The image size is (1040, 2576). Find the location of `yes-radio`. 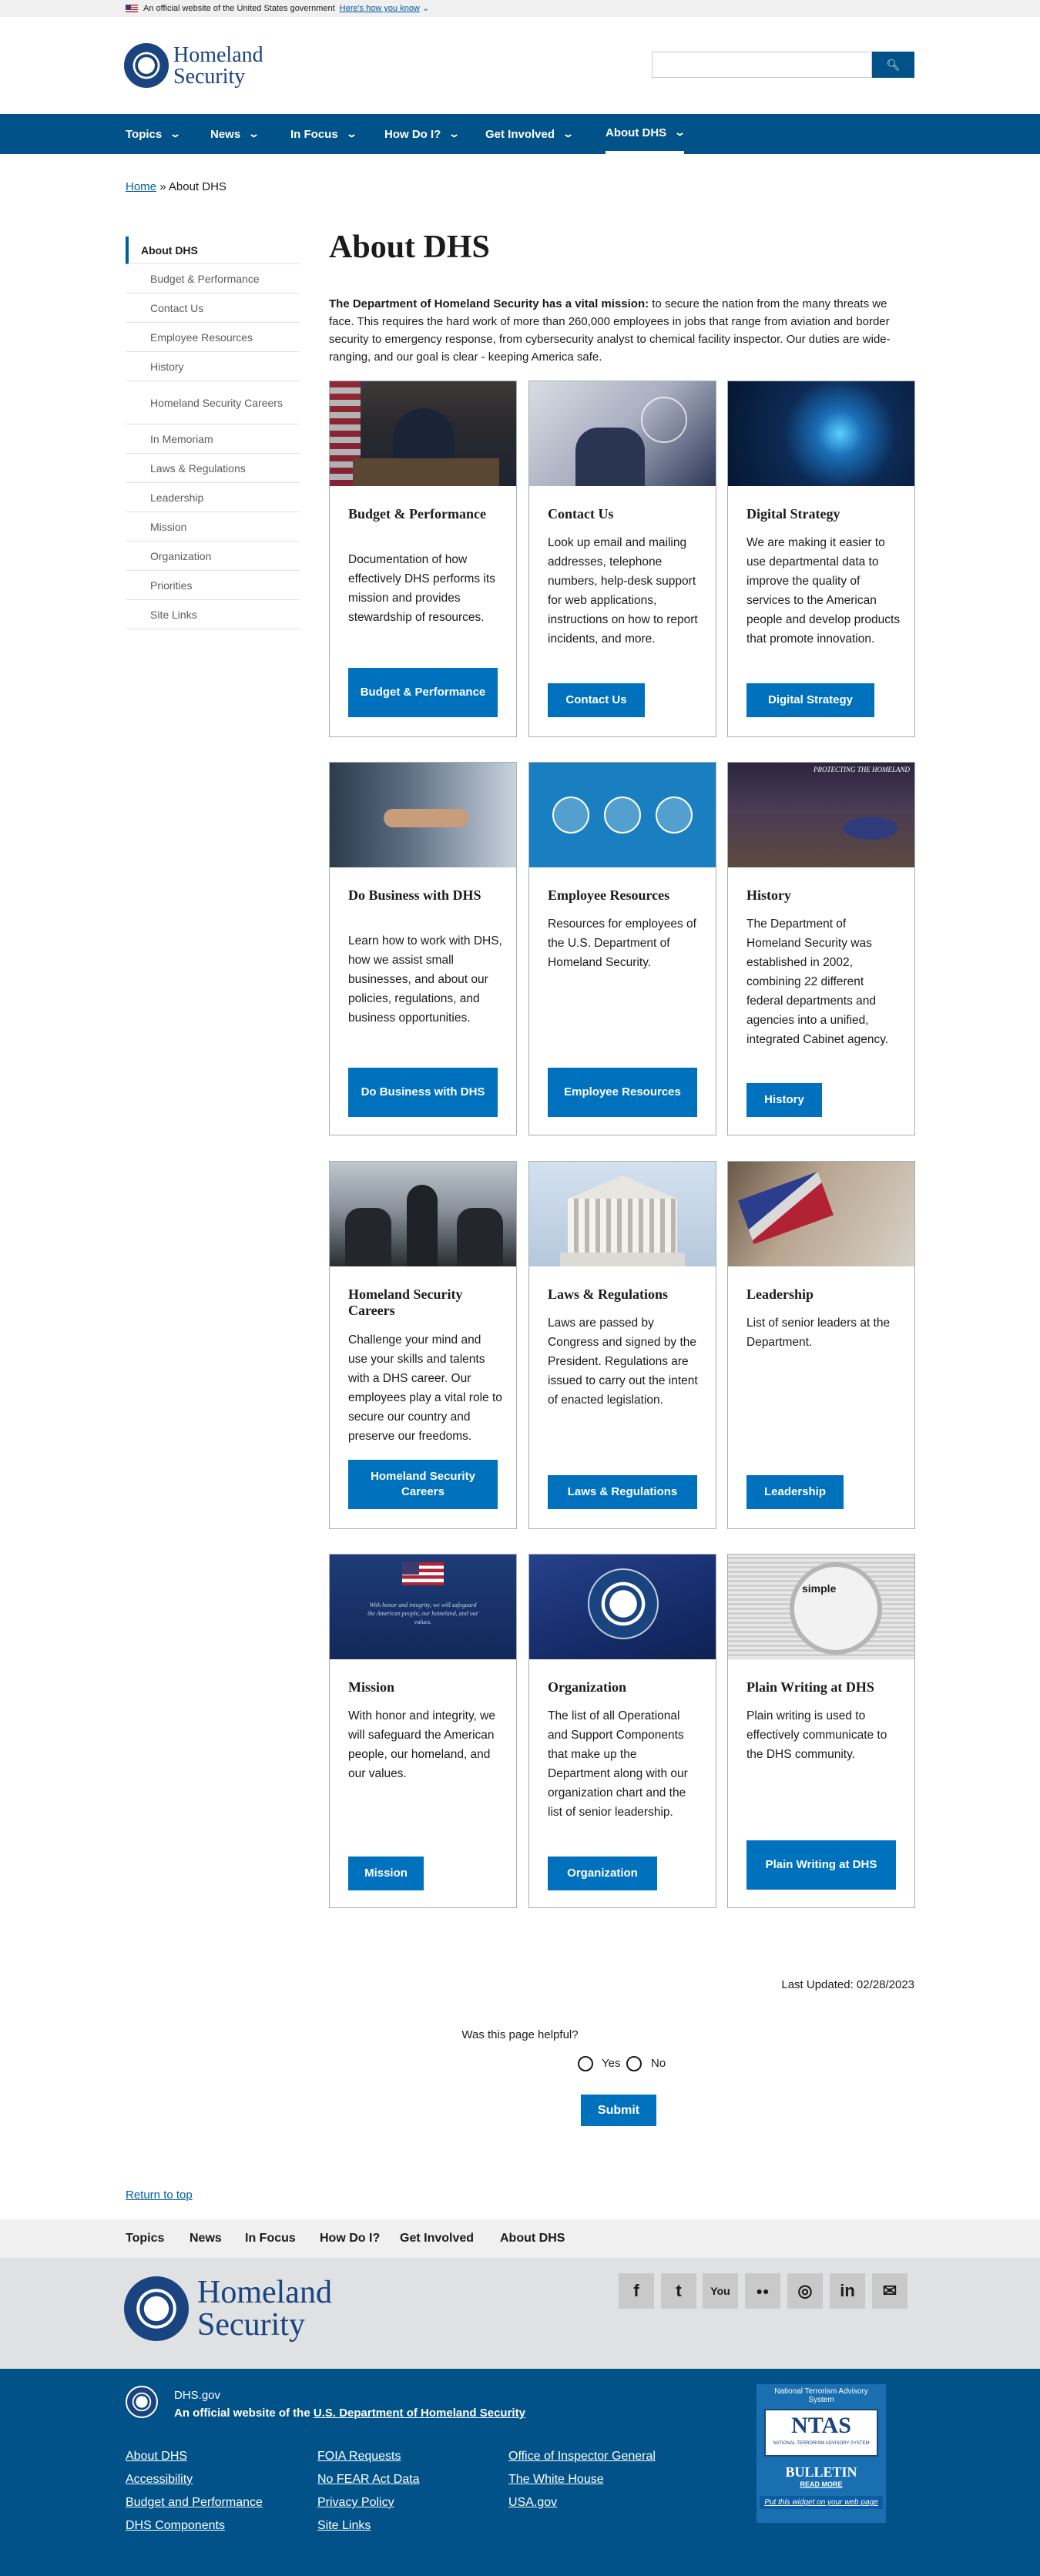

yes-radio is located at coordinates (585, 2063).